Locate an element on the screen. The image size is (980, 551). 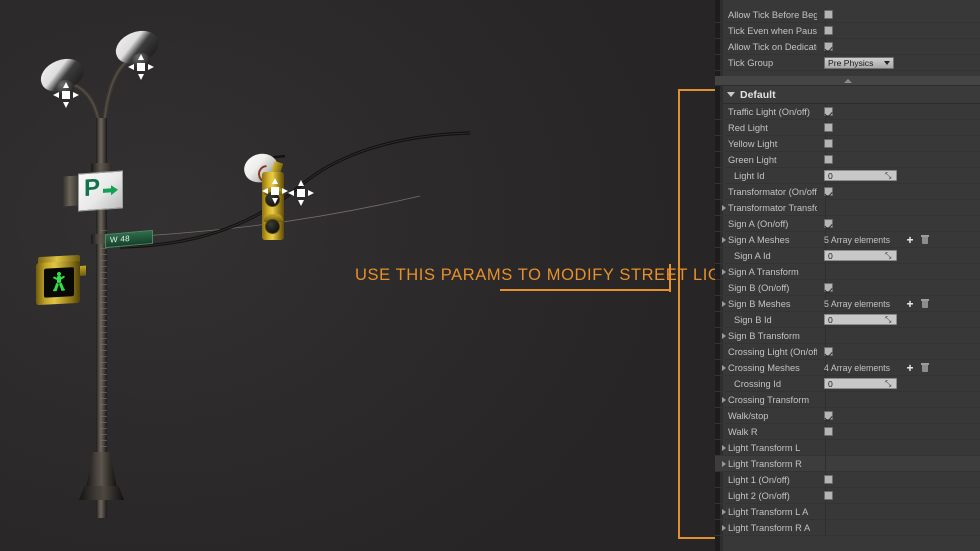
property-label: Sign A Meshes is located at coordinates (759, 239).